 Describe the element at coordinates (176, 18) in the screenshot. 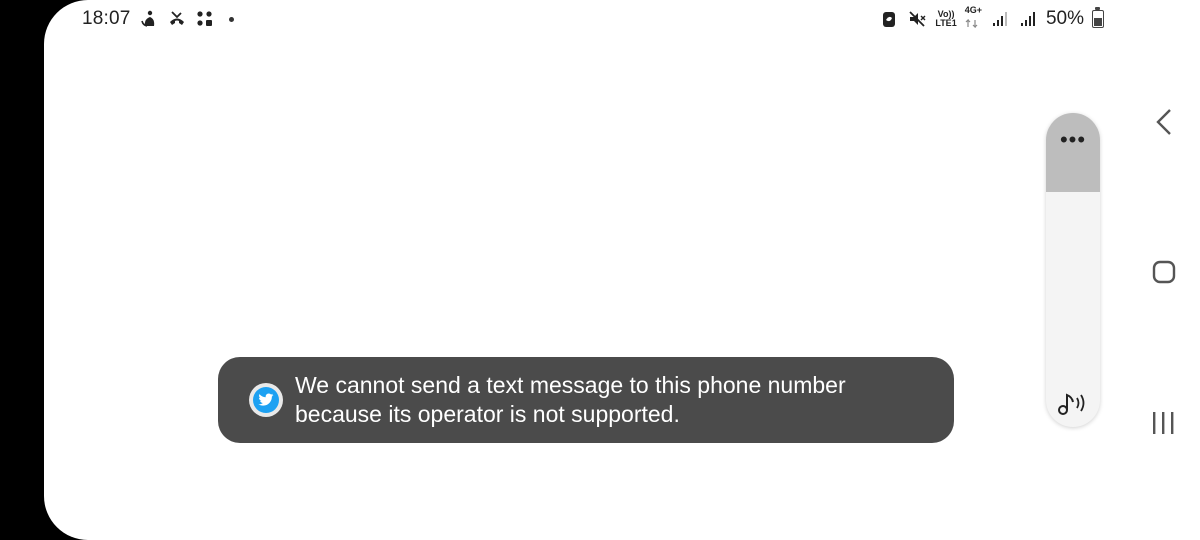

I see `missed-call-icon` at that location.